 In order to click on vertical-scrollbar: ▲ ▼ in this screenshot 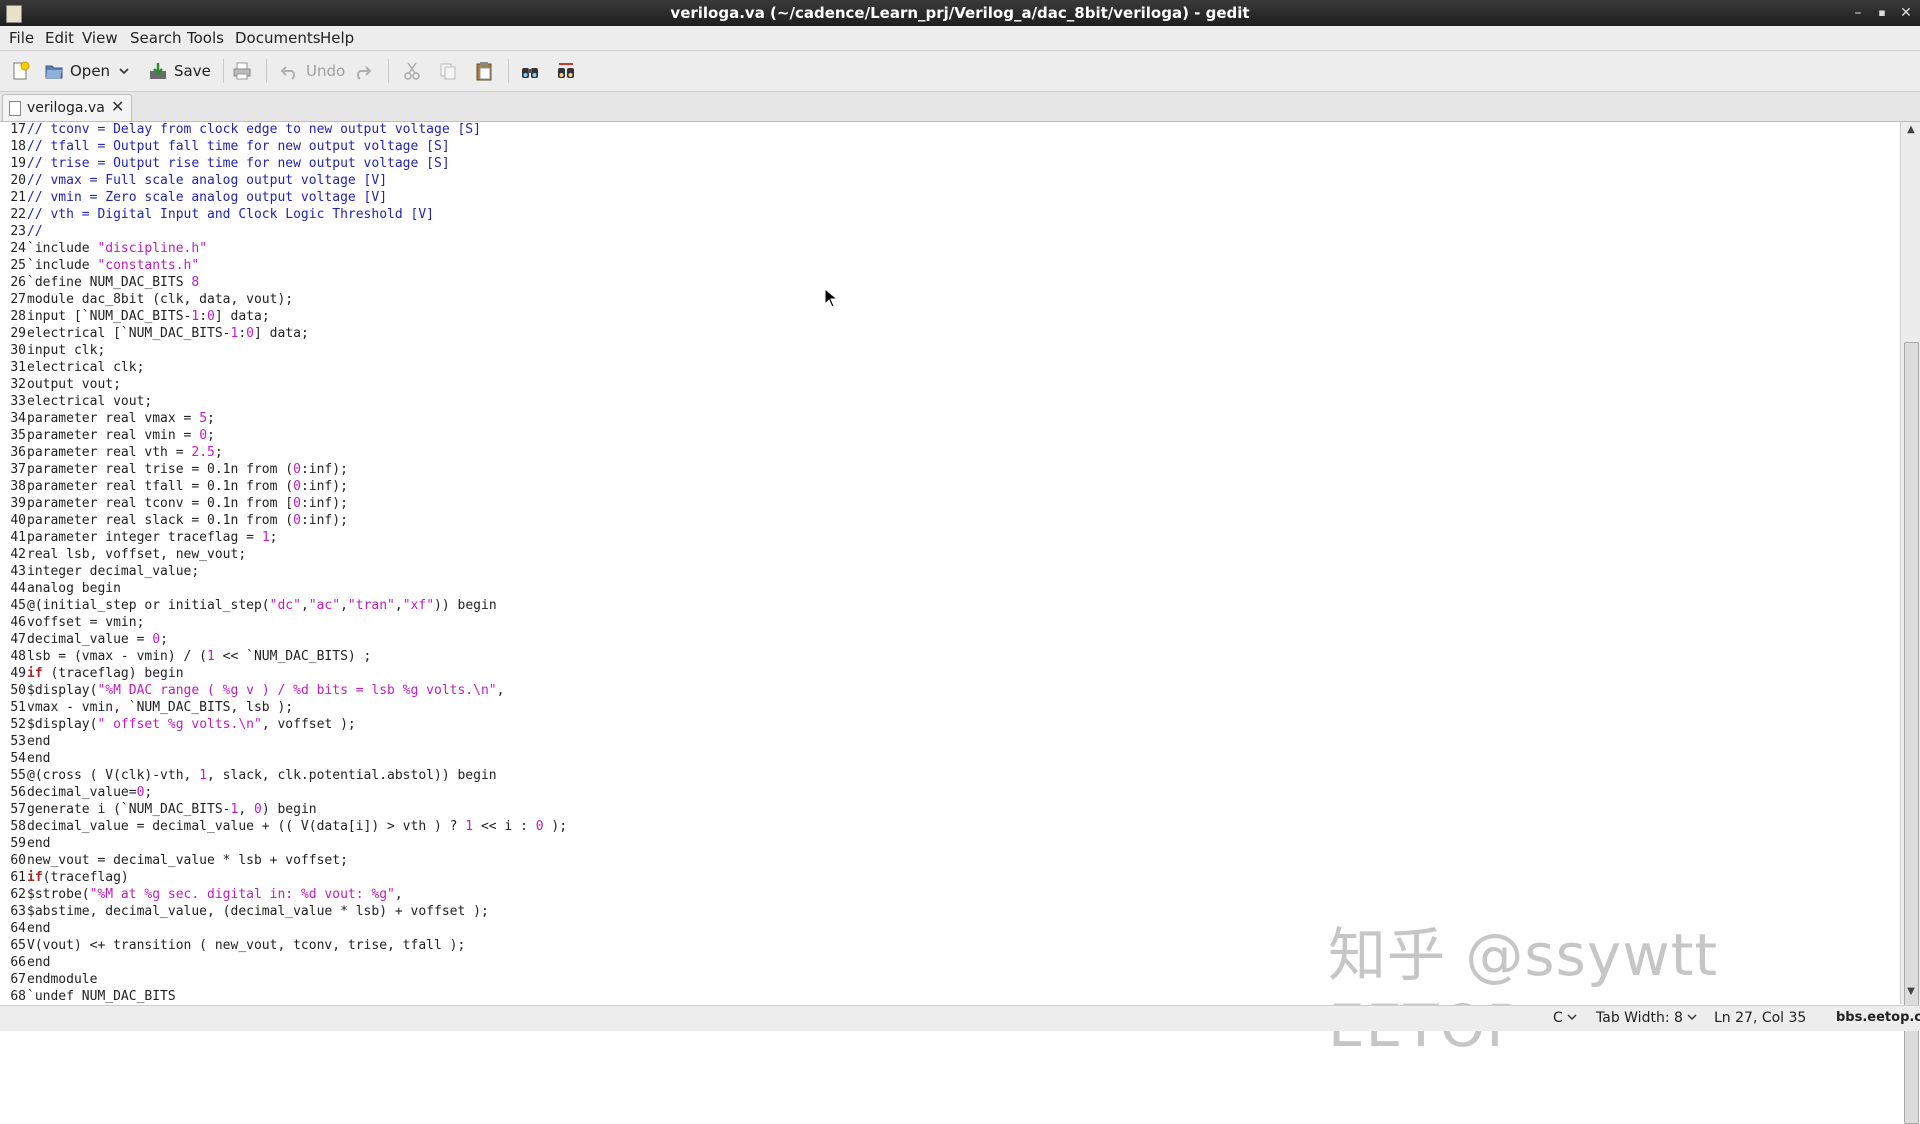, I will do `click(1910, 623)`.